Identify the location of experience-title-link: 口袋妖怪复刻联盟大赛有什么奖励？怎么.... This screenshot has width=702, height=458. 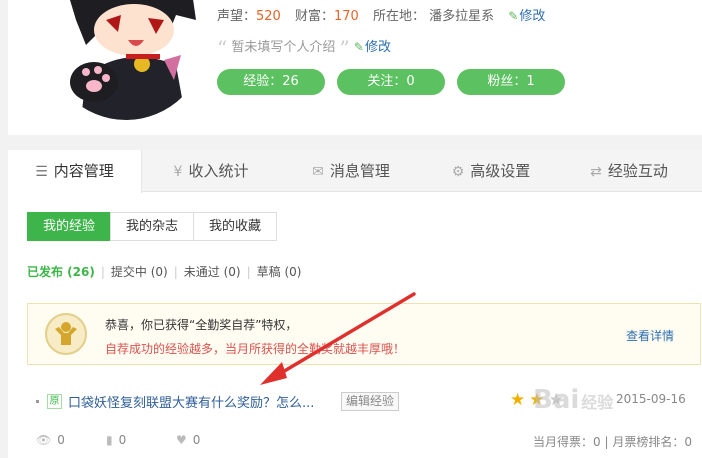
(191, 401).